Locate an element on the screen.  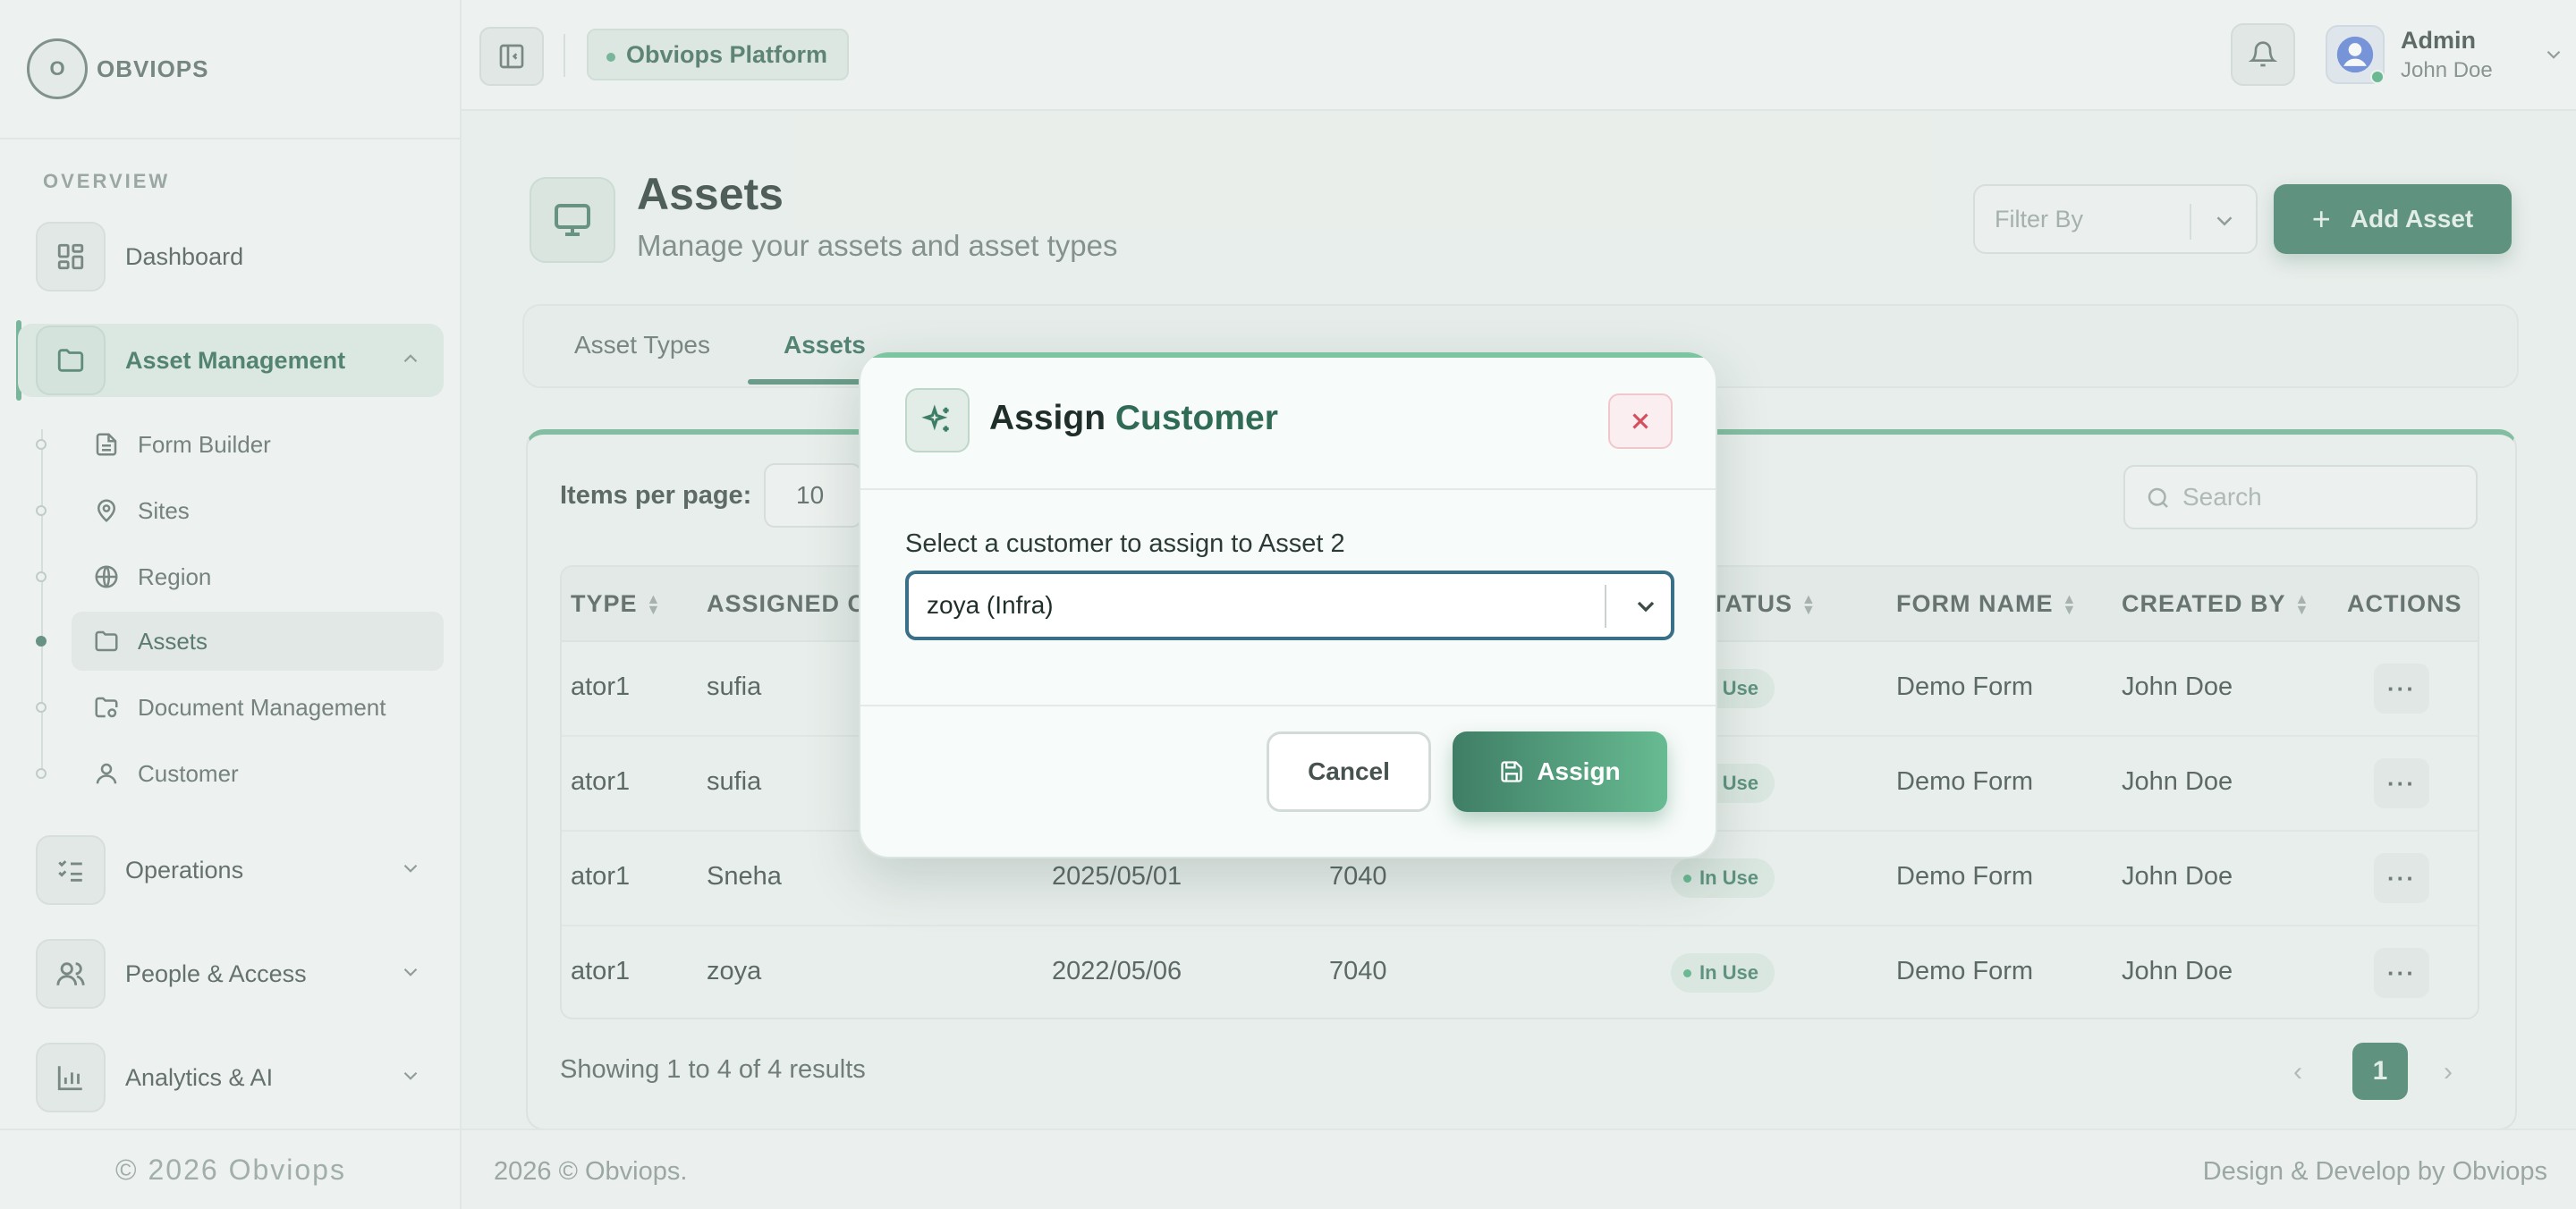
modal-title-main: Assign is located at coordinates (1047, 418).